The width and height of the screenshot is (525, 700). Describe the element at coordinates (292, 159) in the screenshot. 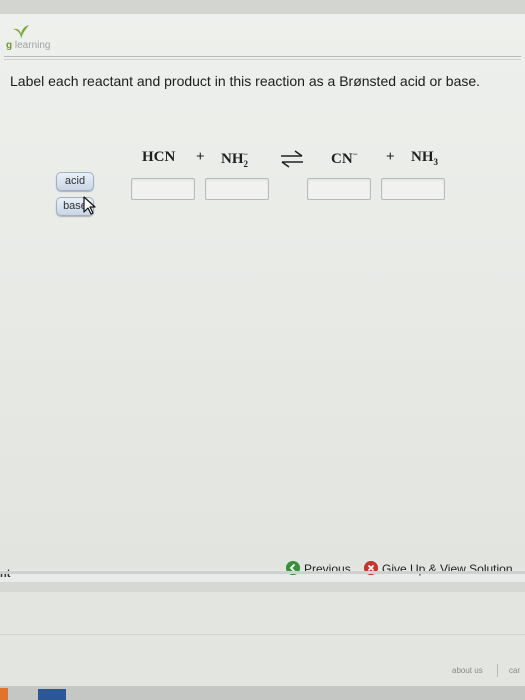

I see `equilibrium-arrow-icon` at that location.